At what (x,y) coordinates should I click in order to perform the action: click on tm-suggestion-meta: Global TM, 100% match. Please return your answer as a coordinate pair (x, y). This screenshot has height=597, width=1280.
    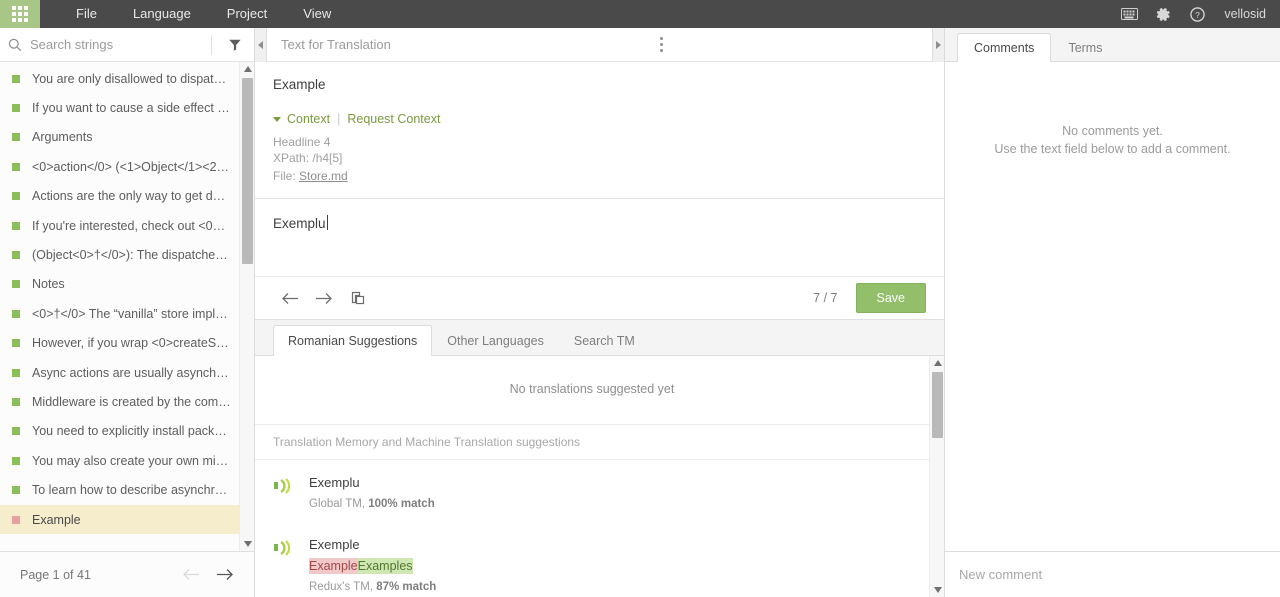
    Looking at the image, I should click on (610, 504).